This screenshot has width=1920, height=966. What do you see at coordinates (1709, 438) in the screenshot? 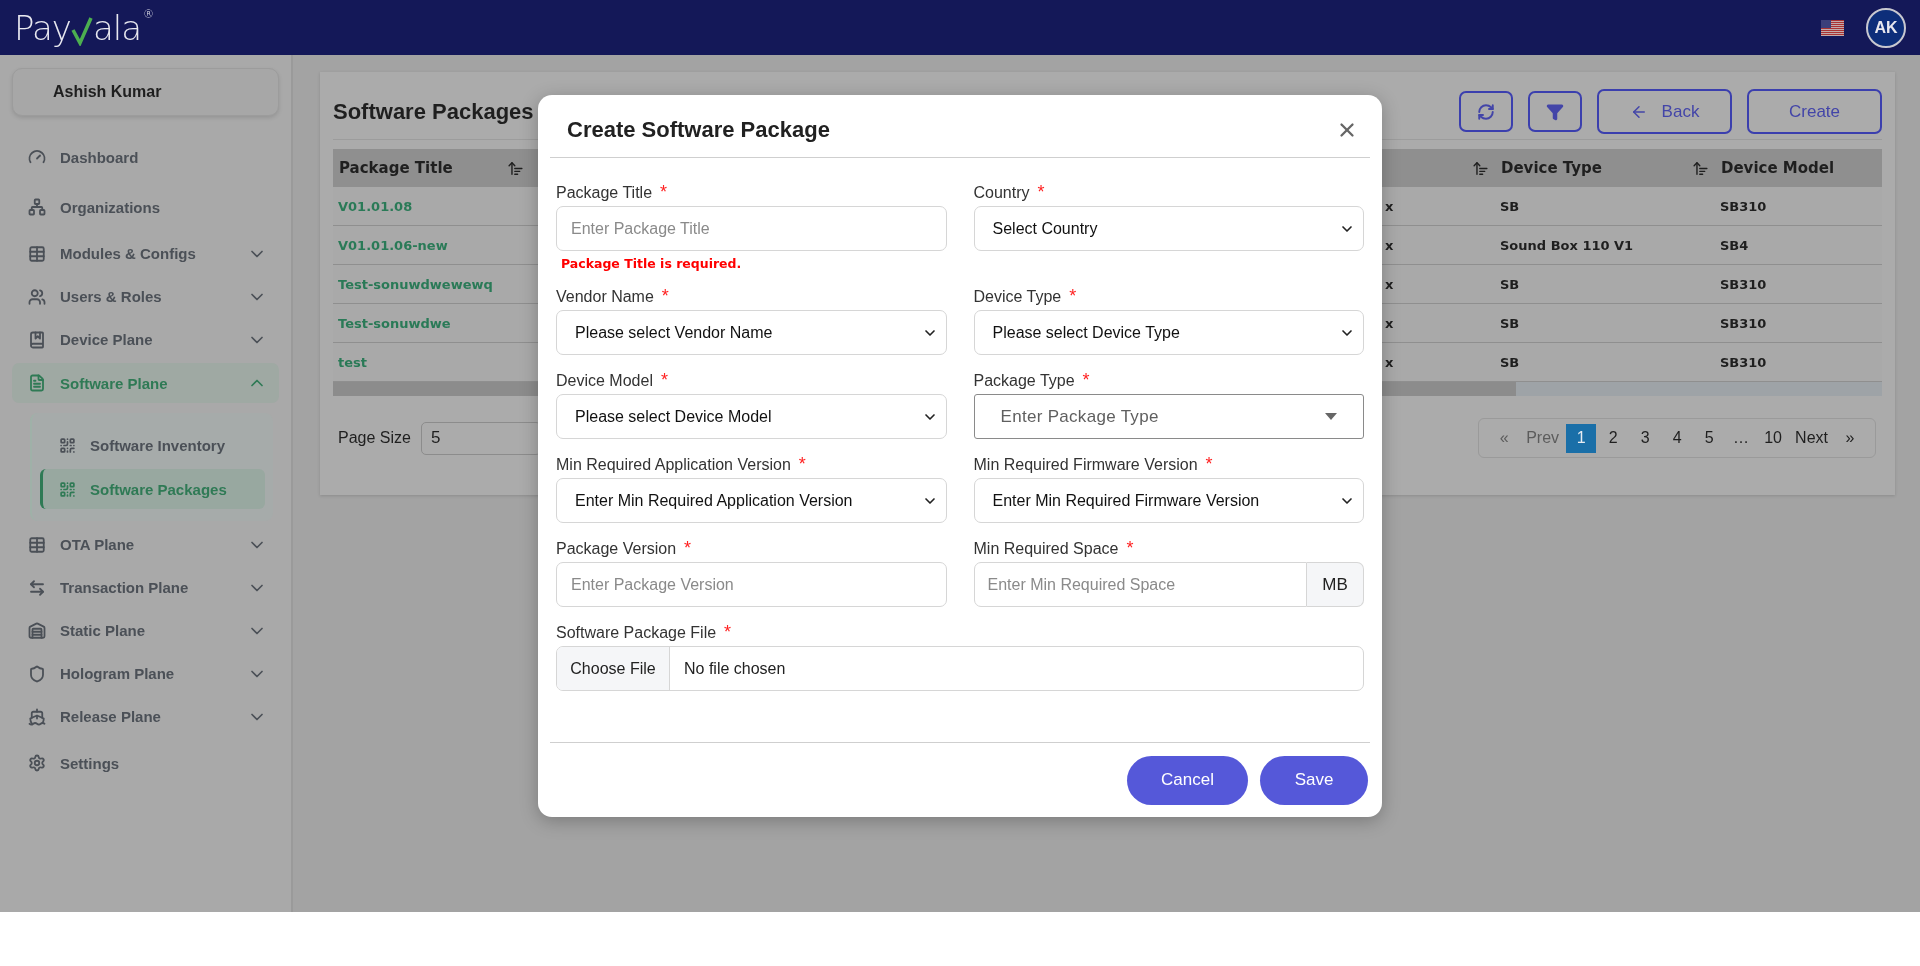
I see `page-link: 5` at bounding box center [1709, 438].